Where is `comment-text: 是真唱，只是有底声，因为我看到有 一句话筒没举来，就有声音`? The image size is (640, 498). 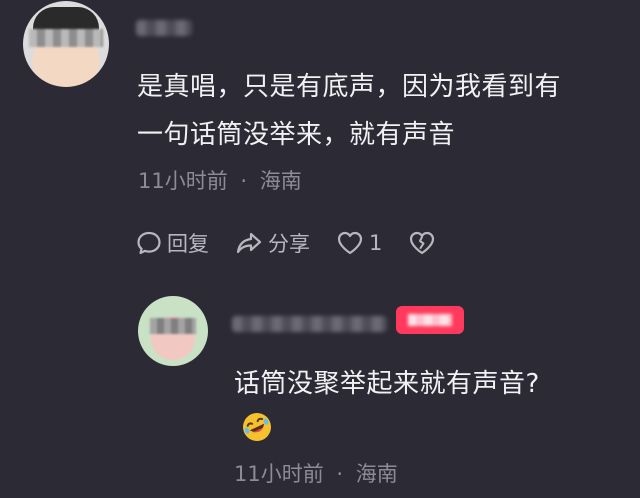
comment-text: 是真唱，只是有底声，因为我看到有 一句话筒没举来，就有声音 is located at coordinates (377, 111).